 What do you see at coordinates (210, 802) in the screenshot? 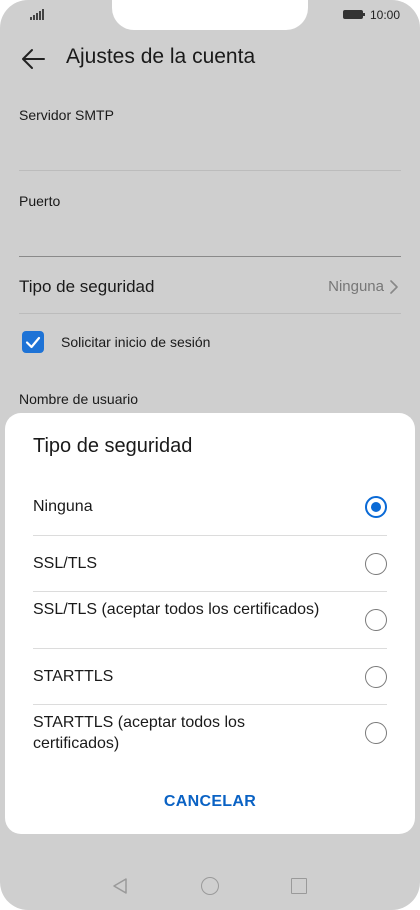
I see `cancel-button: CANCELAR` at bounding box center [210, 802].